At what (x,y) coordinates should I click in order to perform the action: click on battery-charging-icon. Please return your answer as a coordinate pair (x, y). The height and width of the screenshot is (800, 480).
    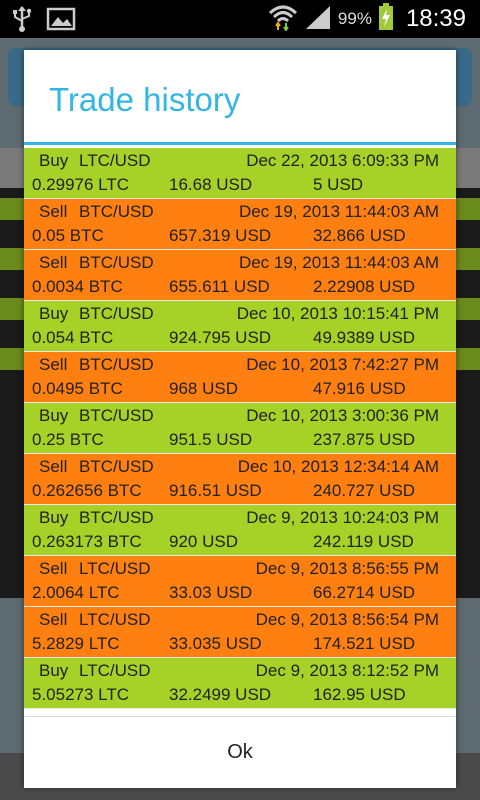
    Looking at the image, I should click on (386, 19).